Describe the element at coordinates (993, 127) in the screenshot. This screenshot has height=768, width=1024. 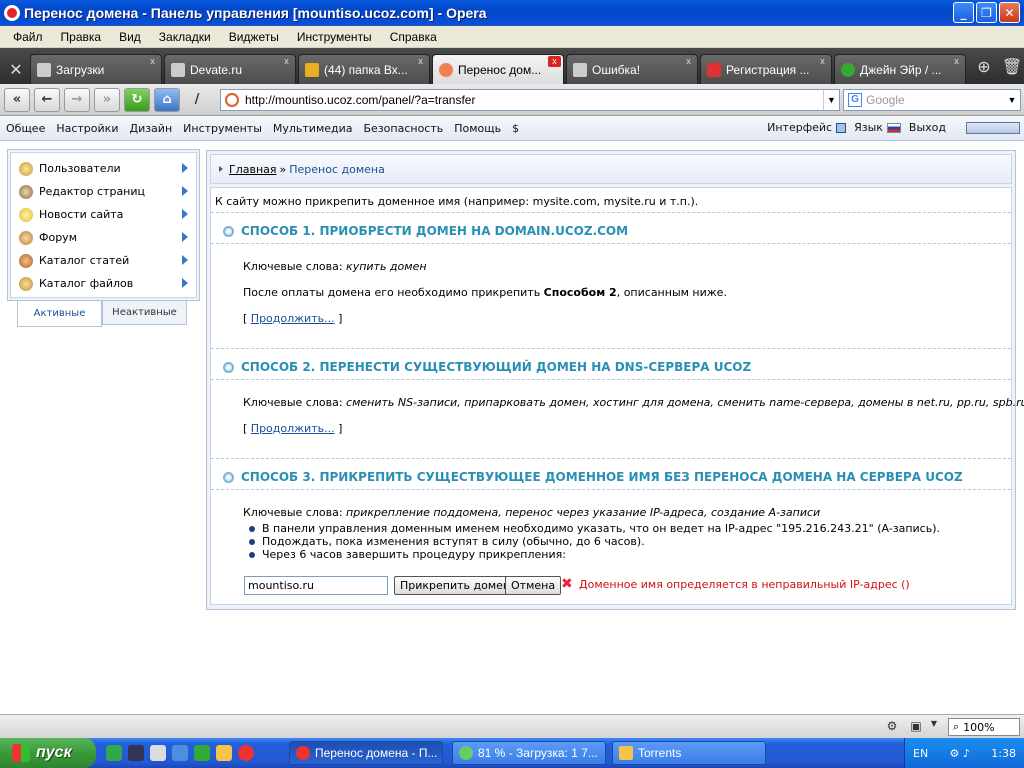
I see `width-slider-icon` at that location.